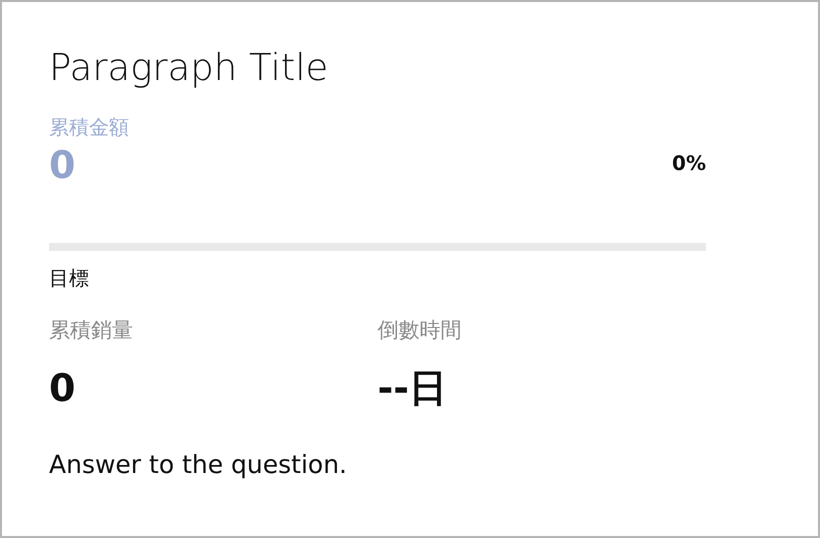 Image resolution: width=820 pixels, height=538 pixels. I want to click on goal-label: 目標, so click(69, 278).